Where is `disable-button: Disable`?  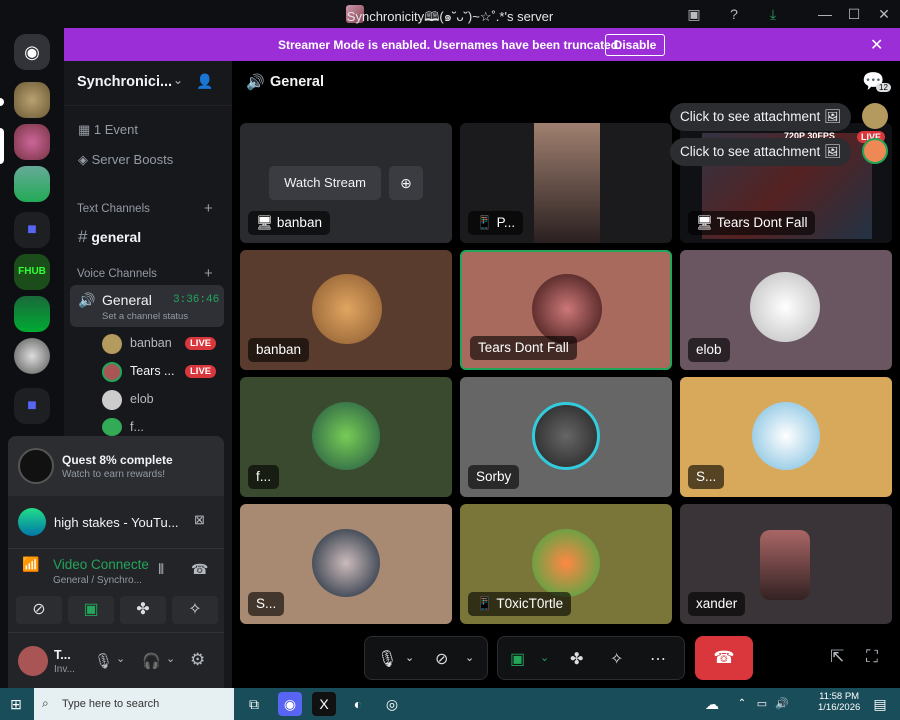
disable-button: Disable is located at coordinates (635, 45).